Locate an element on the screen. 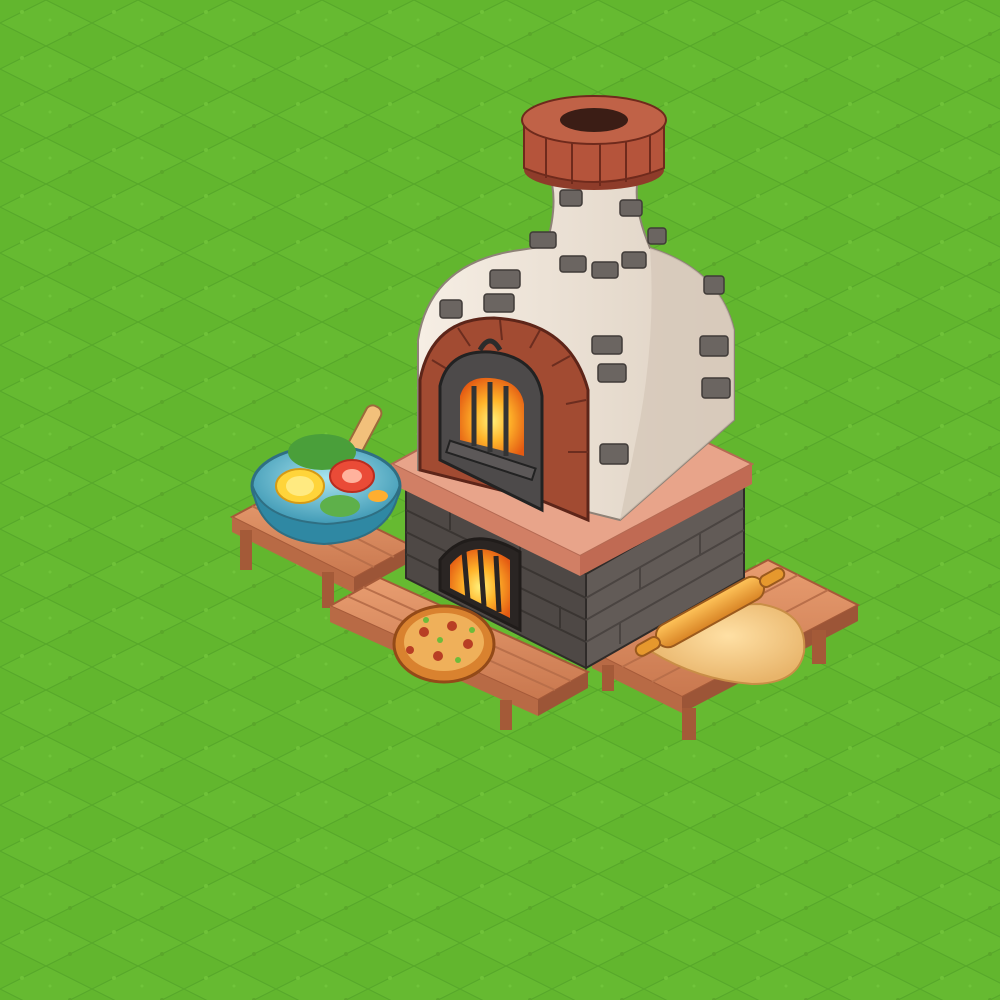  pizza is located at coordinates (444, 644).